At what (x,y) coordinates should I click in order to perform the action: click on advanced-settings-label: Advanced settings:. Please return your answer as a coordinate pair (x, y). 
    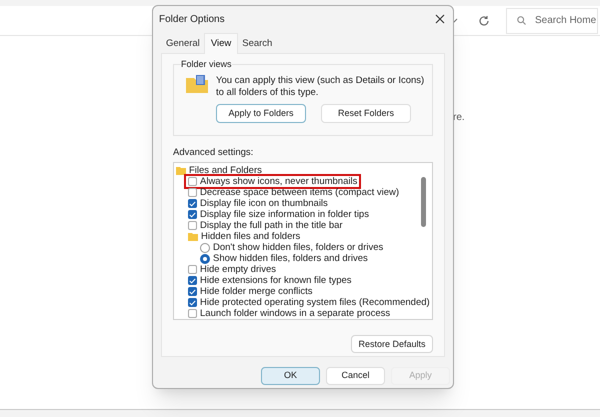
    Looking at the image, I should click on (213, 153).